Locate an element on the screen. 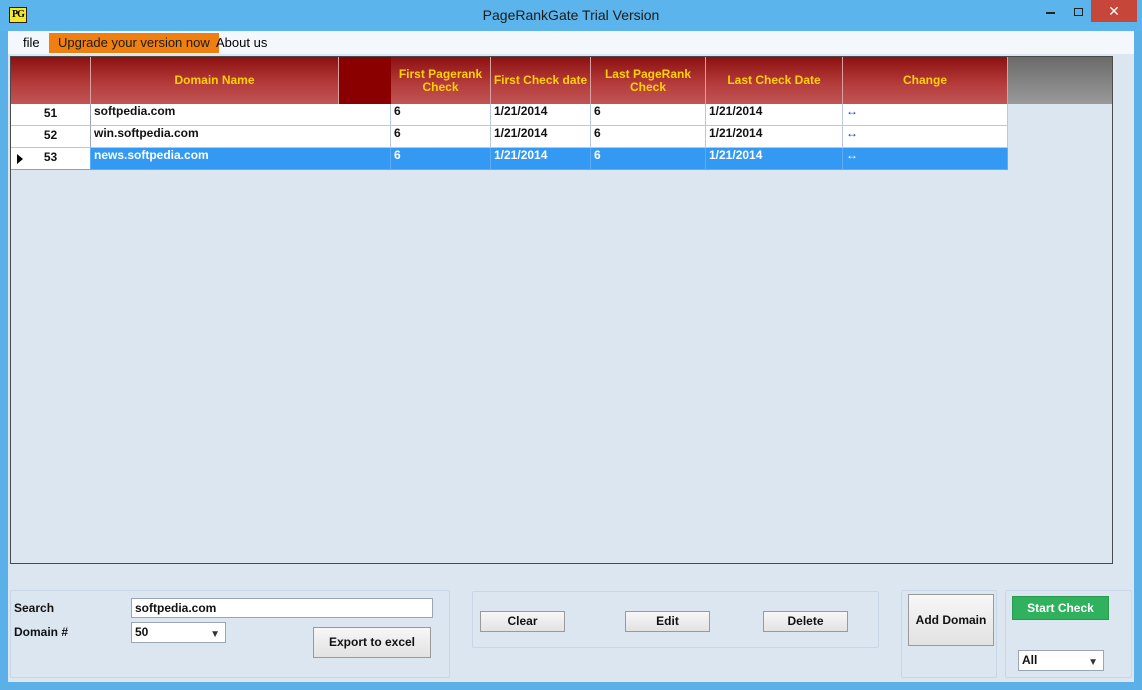 Image resolution: width=1142 pixels, height=690 pixels. column-header-first-check-date: First Check date is located at coordinates (541, 80).